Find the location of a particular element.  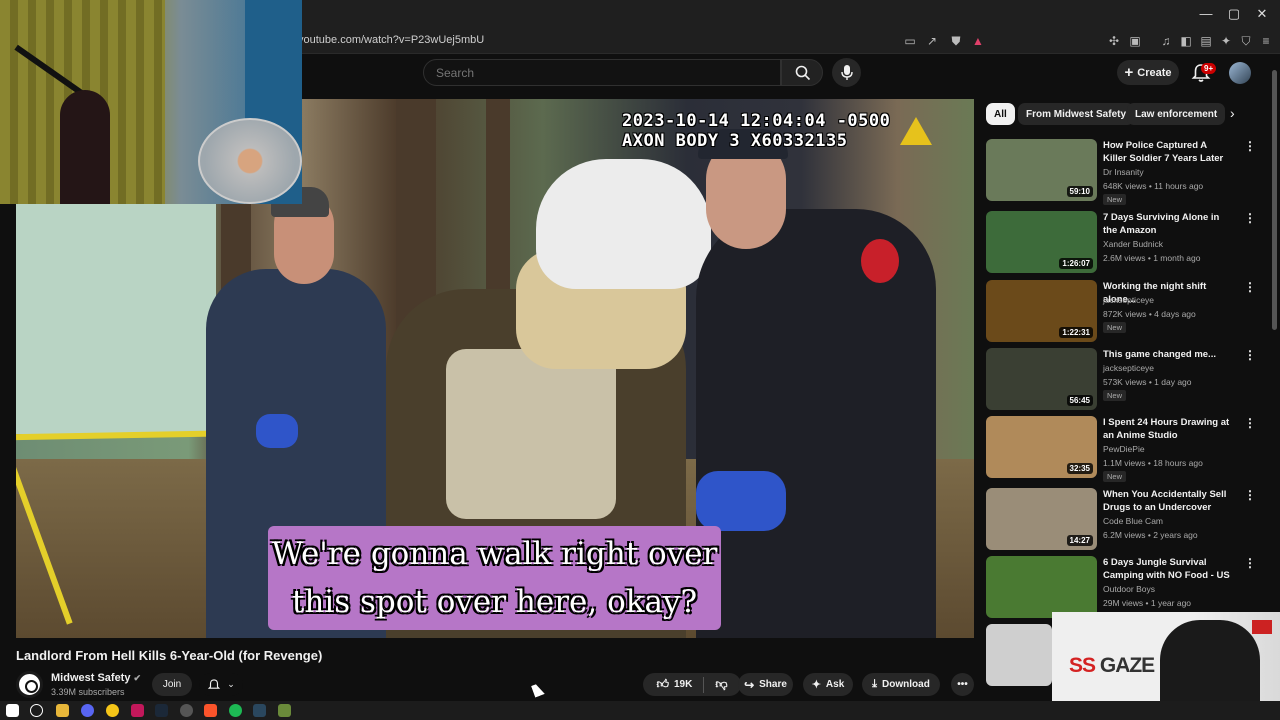

video-thumbnail: 32:35 is located at coordinates (1041, 447).